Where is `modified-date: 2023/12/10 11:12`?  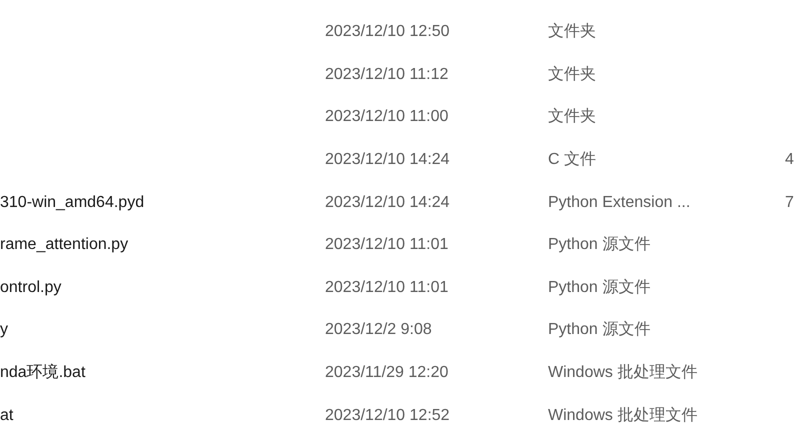
modified-date: 2023/12/10 11:12 is located at coordinates (386, 74).